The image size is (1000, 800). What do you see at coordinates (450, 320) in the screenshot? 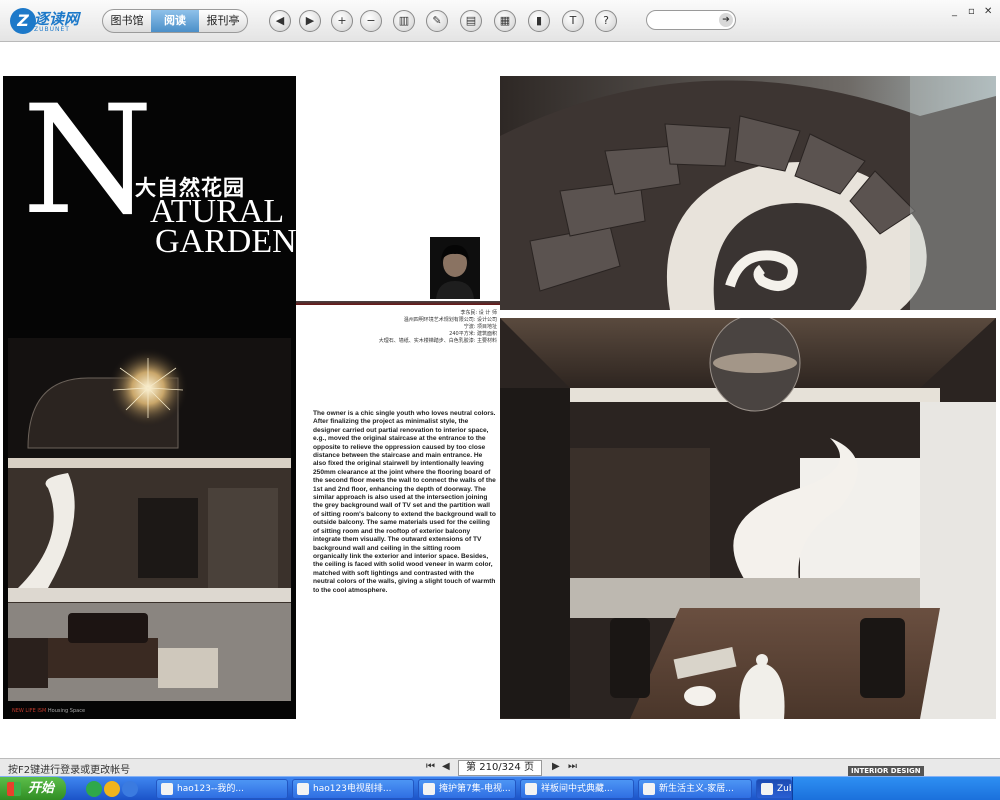
I see `credit-line: 温州四明环境艺术规划有限公司: 设计公司` at bounding box center [450, 320].